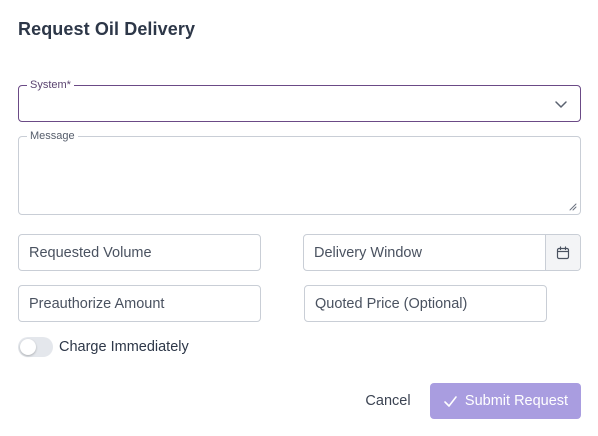 This screenshot has width=598, height=436. What do you see at coordinates (299, 100) in the screenshot?
I see `system-select: System*` at bounding box center [299, 100].